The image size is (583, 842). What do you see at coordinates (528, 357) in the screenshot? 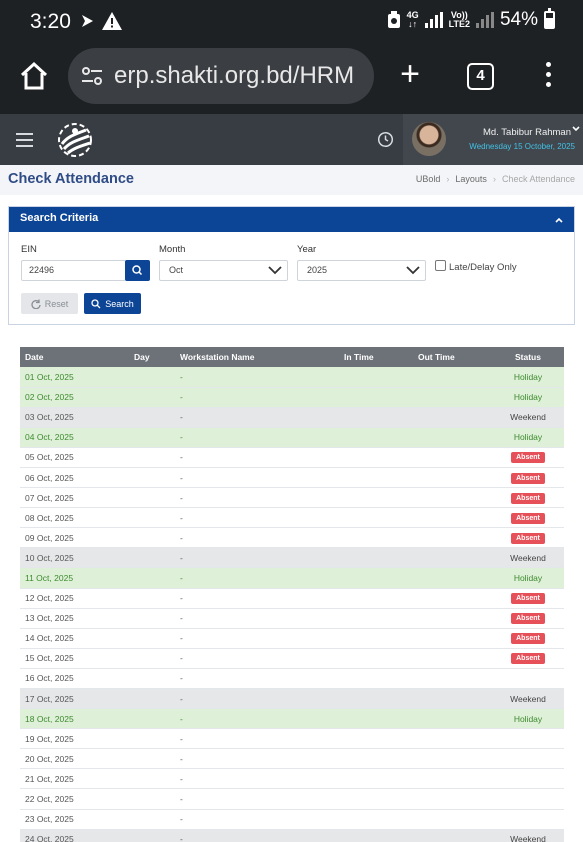
I see `column-header-status: Status` at bounding box center [528, 357].